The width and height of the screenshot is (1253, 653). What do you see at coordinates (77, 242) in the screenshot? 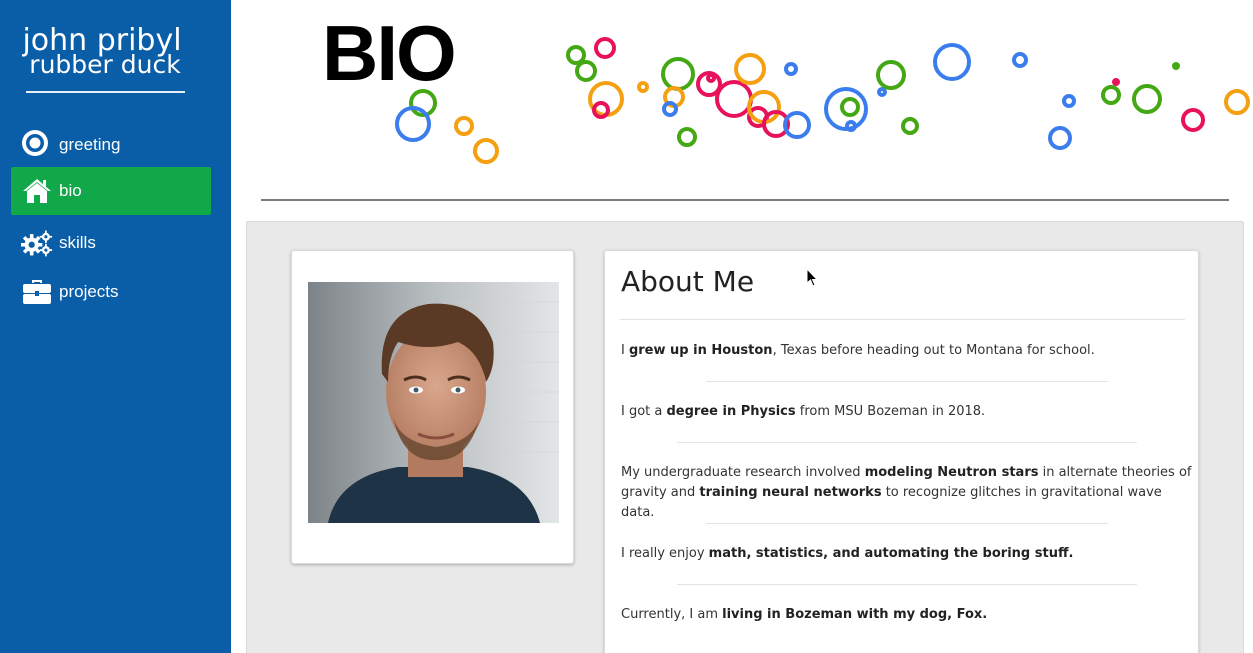
I see `nav-label-skills: skills` at bounding box center [77, 242].